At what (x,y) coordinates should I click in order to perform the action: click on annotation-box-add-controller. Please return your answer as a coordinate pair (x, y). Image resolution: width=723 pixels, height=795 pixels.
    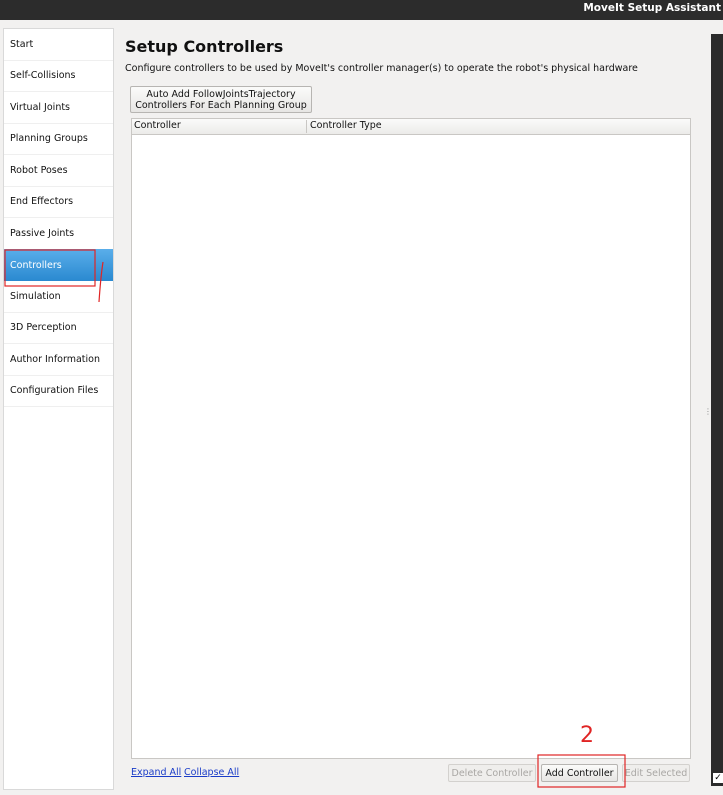
    Looking at the image, I should click on (581, 771).